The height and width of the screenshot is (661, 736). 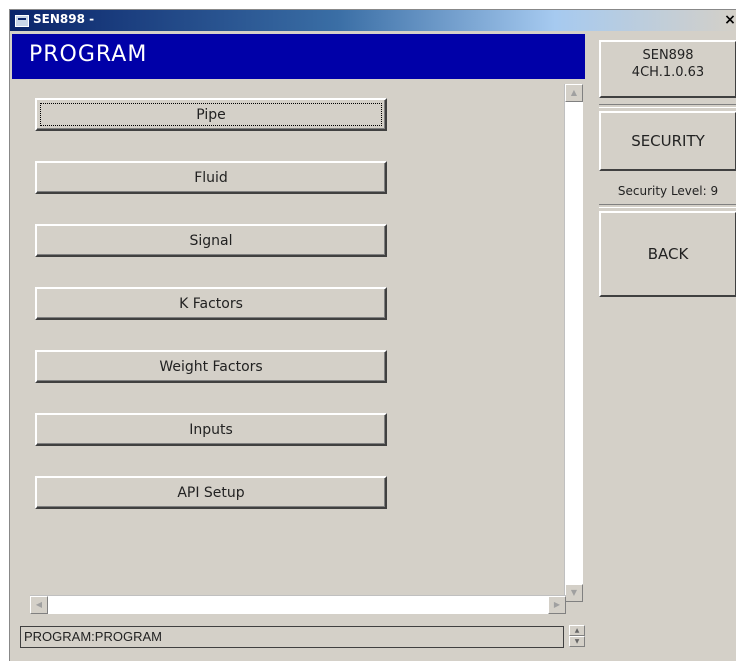 I want to click on status-spinner: ▲ ▼, so click(x=577, y=636).